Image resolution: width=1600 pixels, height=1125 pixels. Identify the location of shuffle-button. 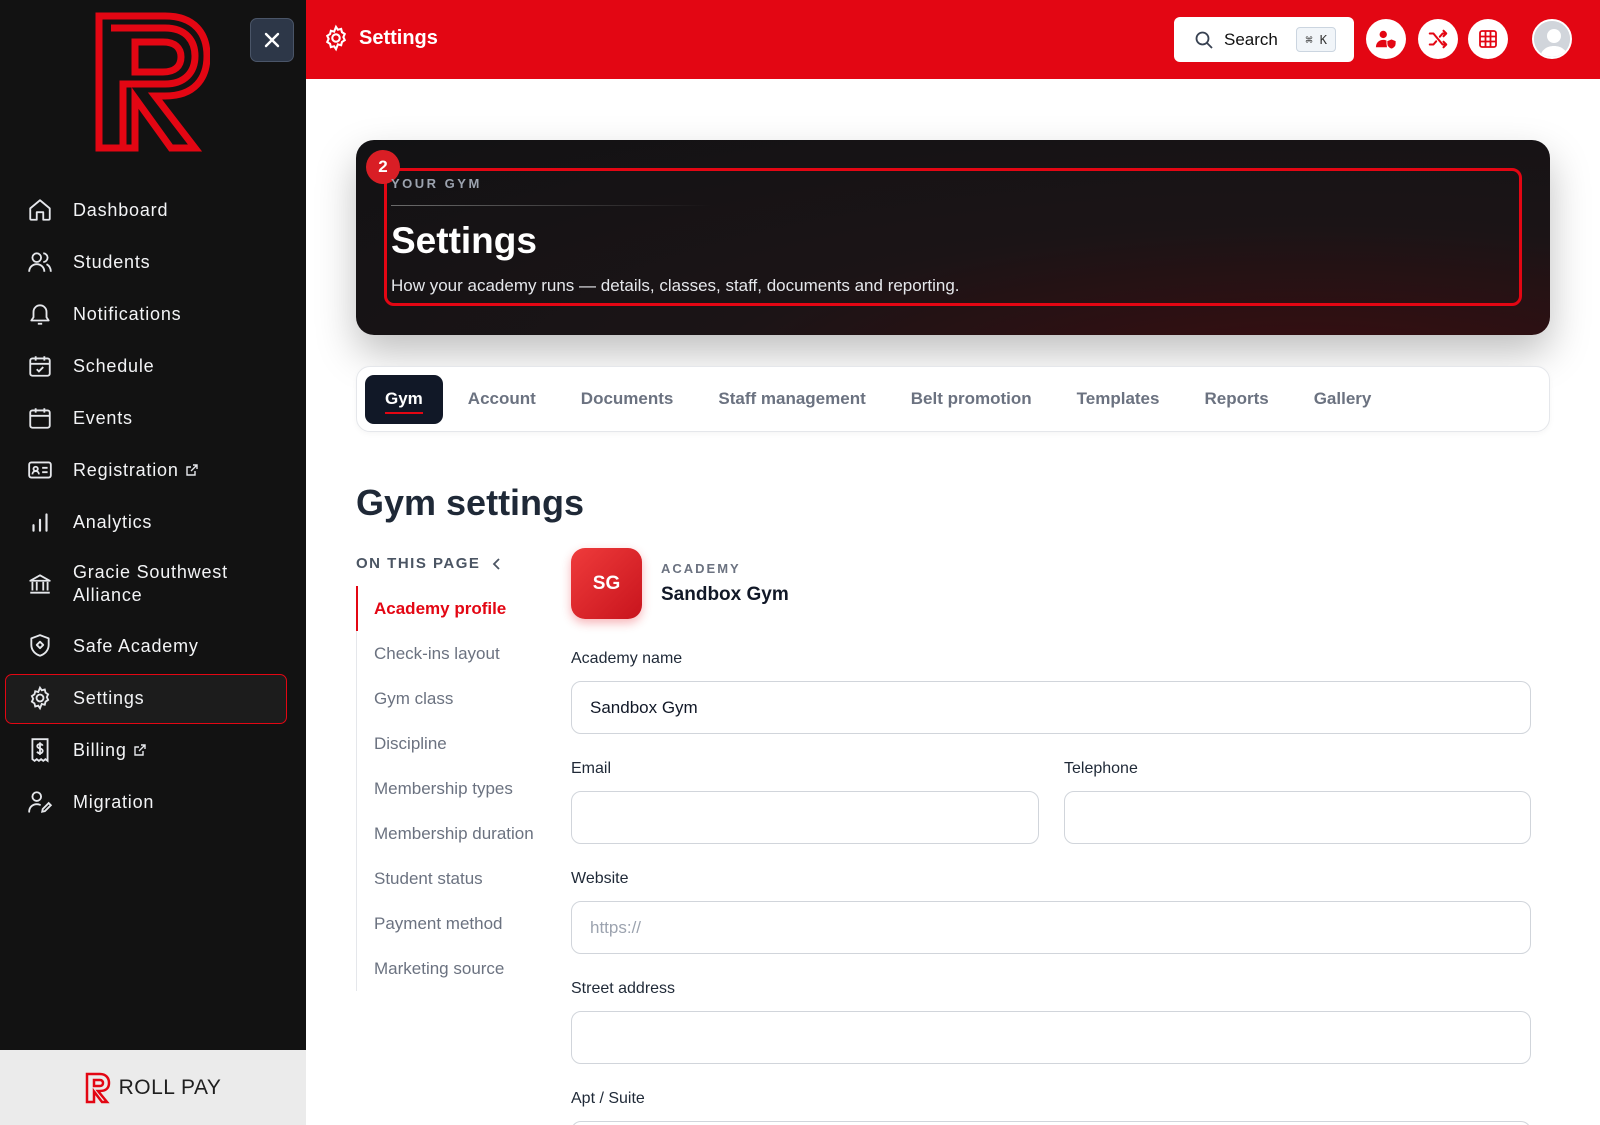
(1438, 39).